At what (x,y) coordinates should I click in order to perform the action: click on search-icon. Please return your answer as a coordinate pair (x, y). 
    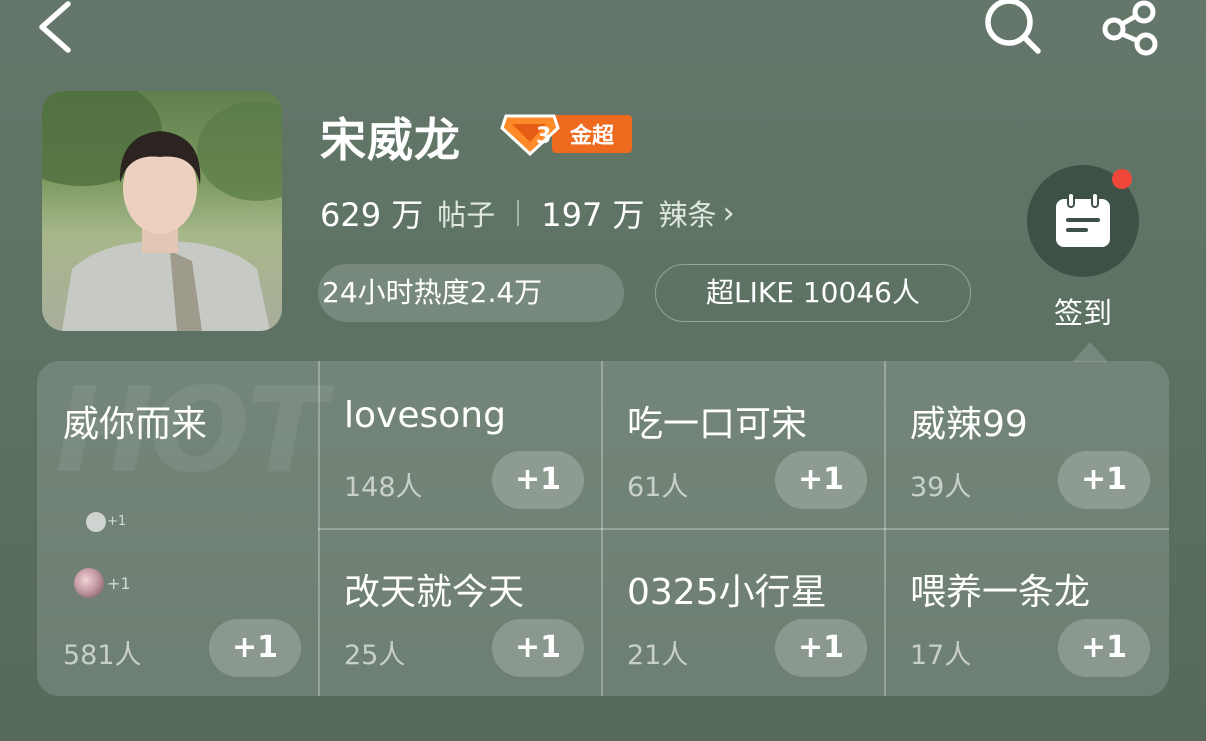
    Looking at the image, I should click on (1013, 27).